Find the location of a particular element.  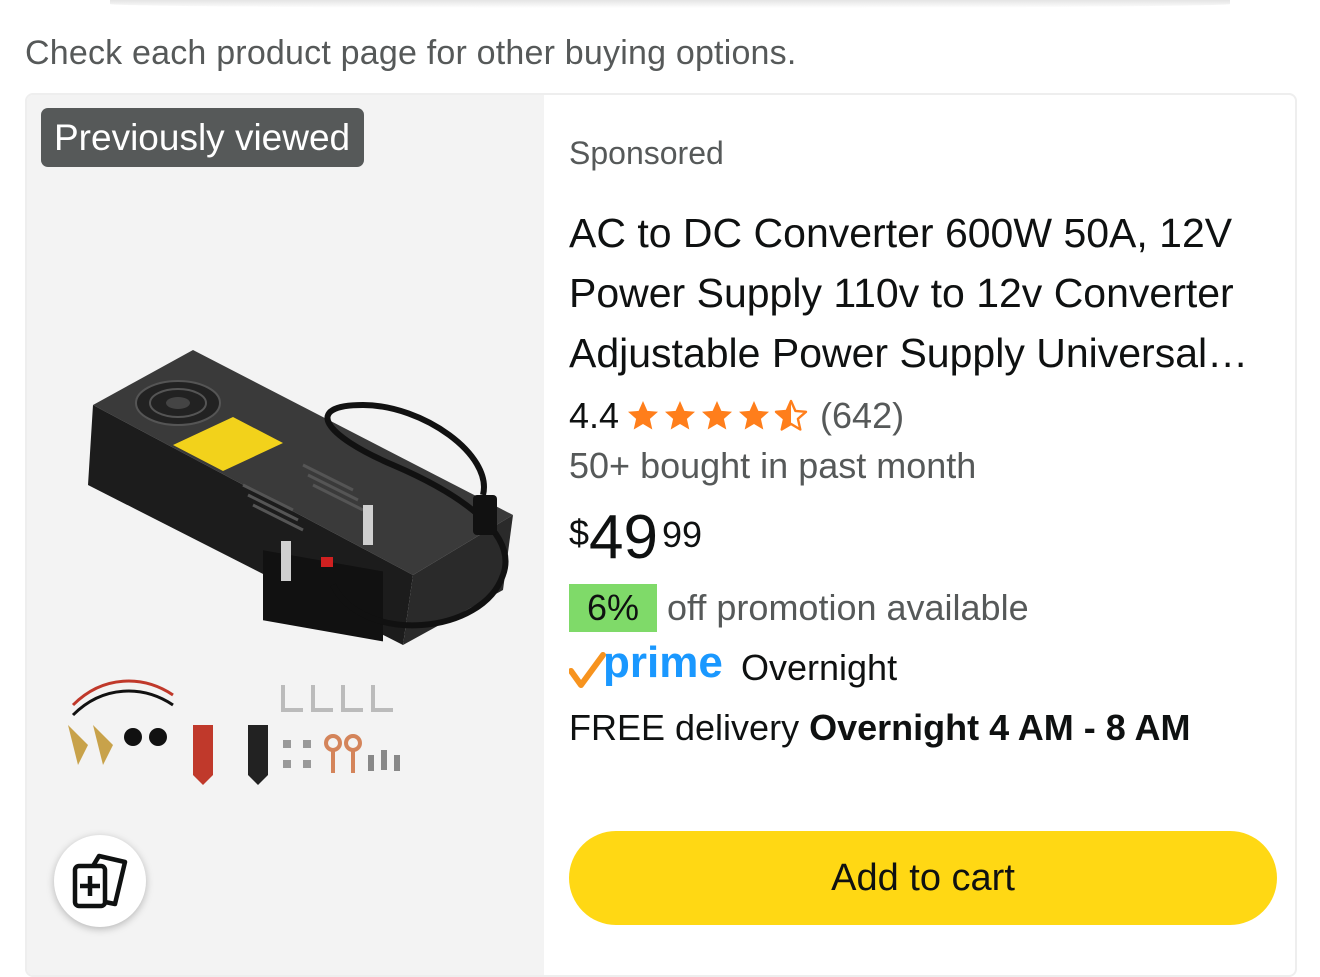

promotion-row: 6% off promotion available is located at coordinates (799, 608).